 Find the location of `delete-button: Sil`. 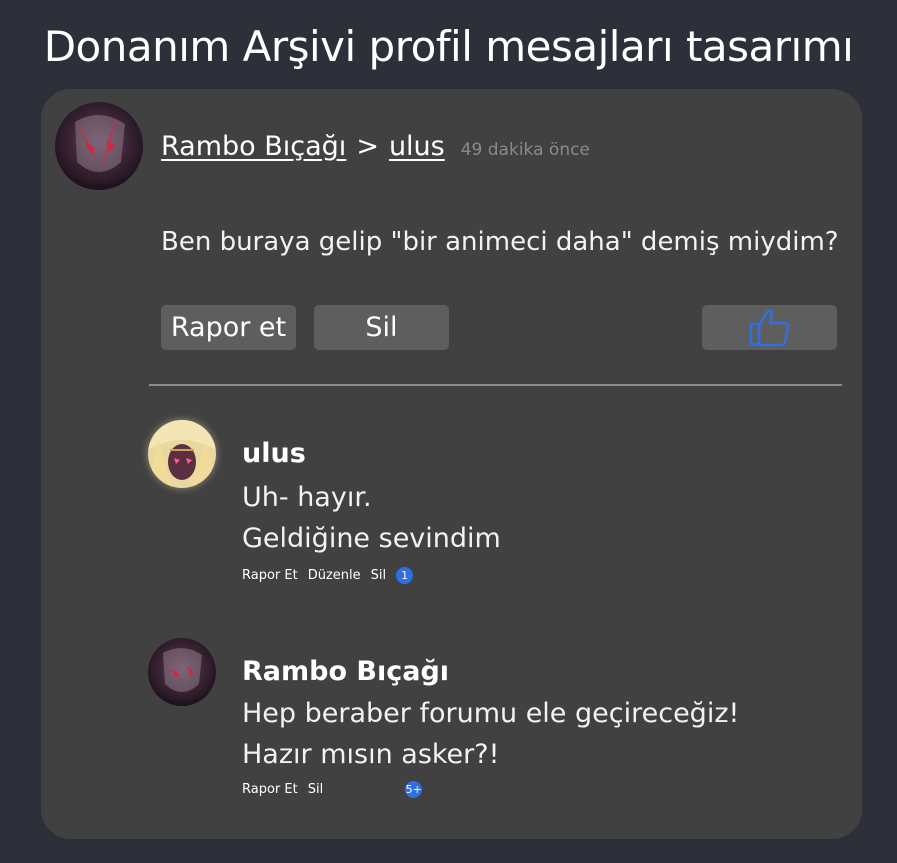

delete-button: Sil is located at coordinates (381, 327).